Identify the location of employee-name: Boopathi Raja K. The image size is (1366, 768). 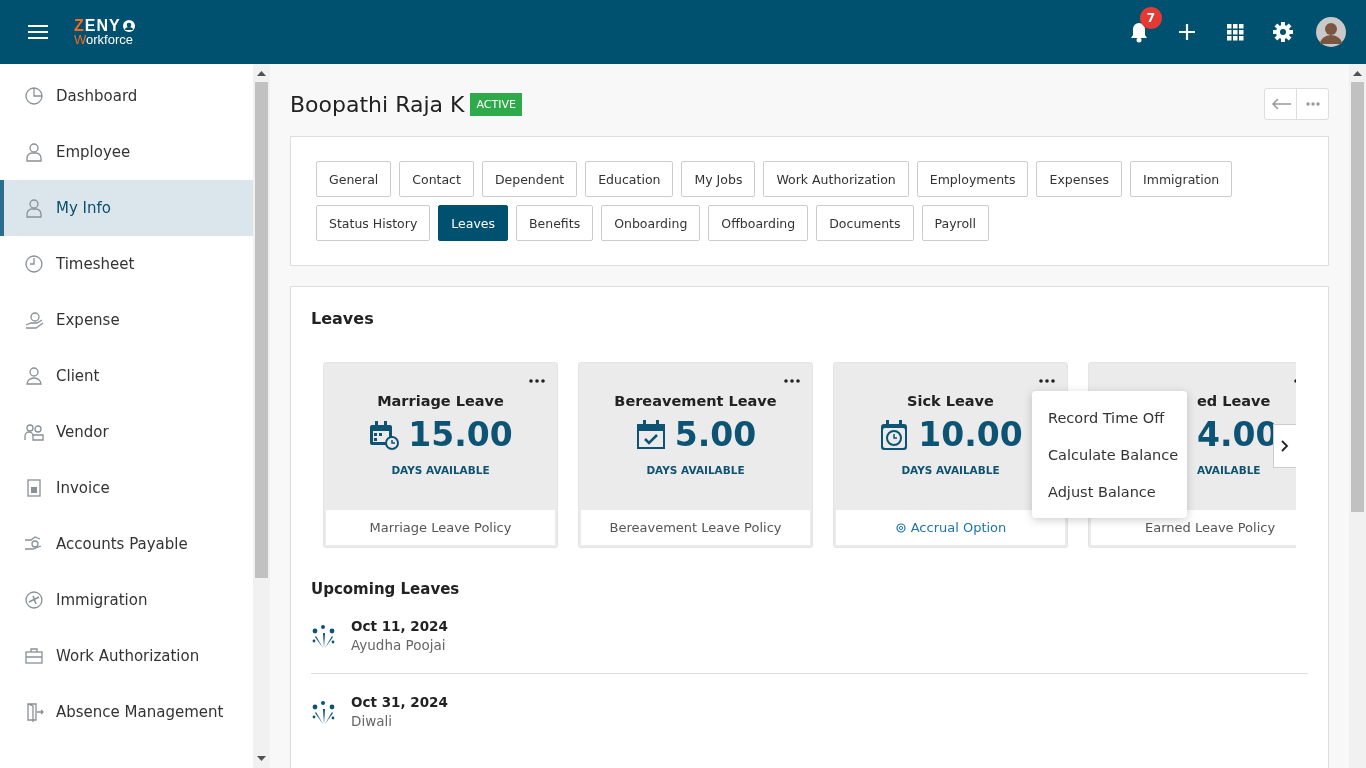
(377, 104).